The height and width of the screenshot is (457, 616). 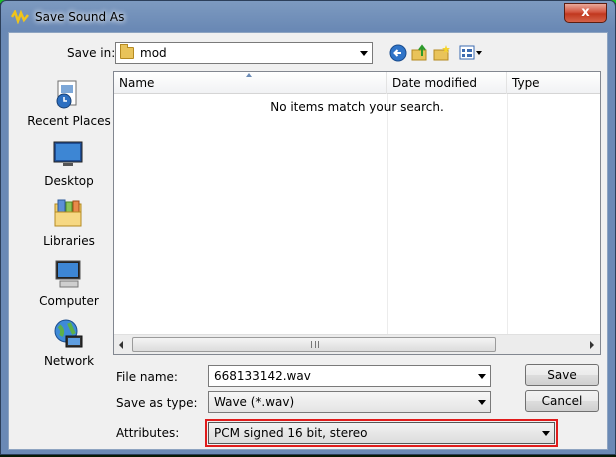 I want to click on place-label: Desktop, so click(x=69, y=181).